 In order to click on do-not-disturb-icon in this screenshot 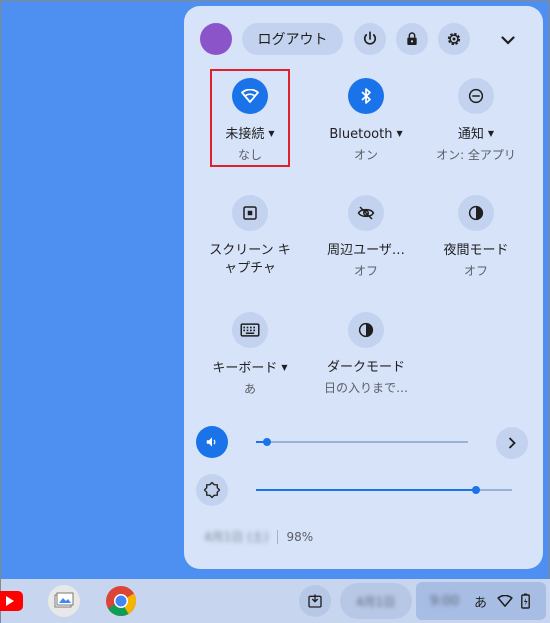, I will do `click(476, 96)`.